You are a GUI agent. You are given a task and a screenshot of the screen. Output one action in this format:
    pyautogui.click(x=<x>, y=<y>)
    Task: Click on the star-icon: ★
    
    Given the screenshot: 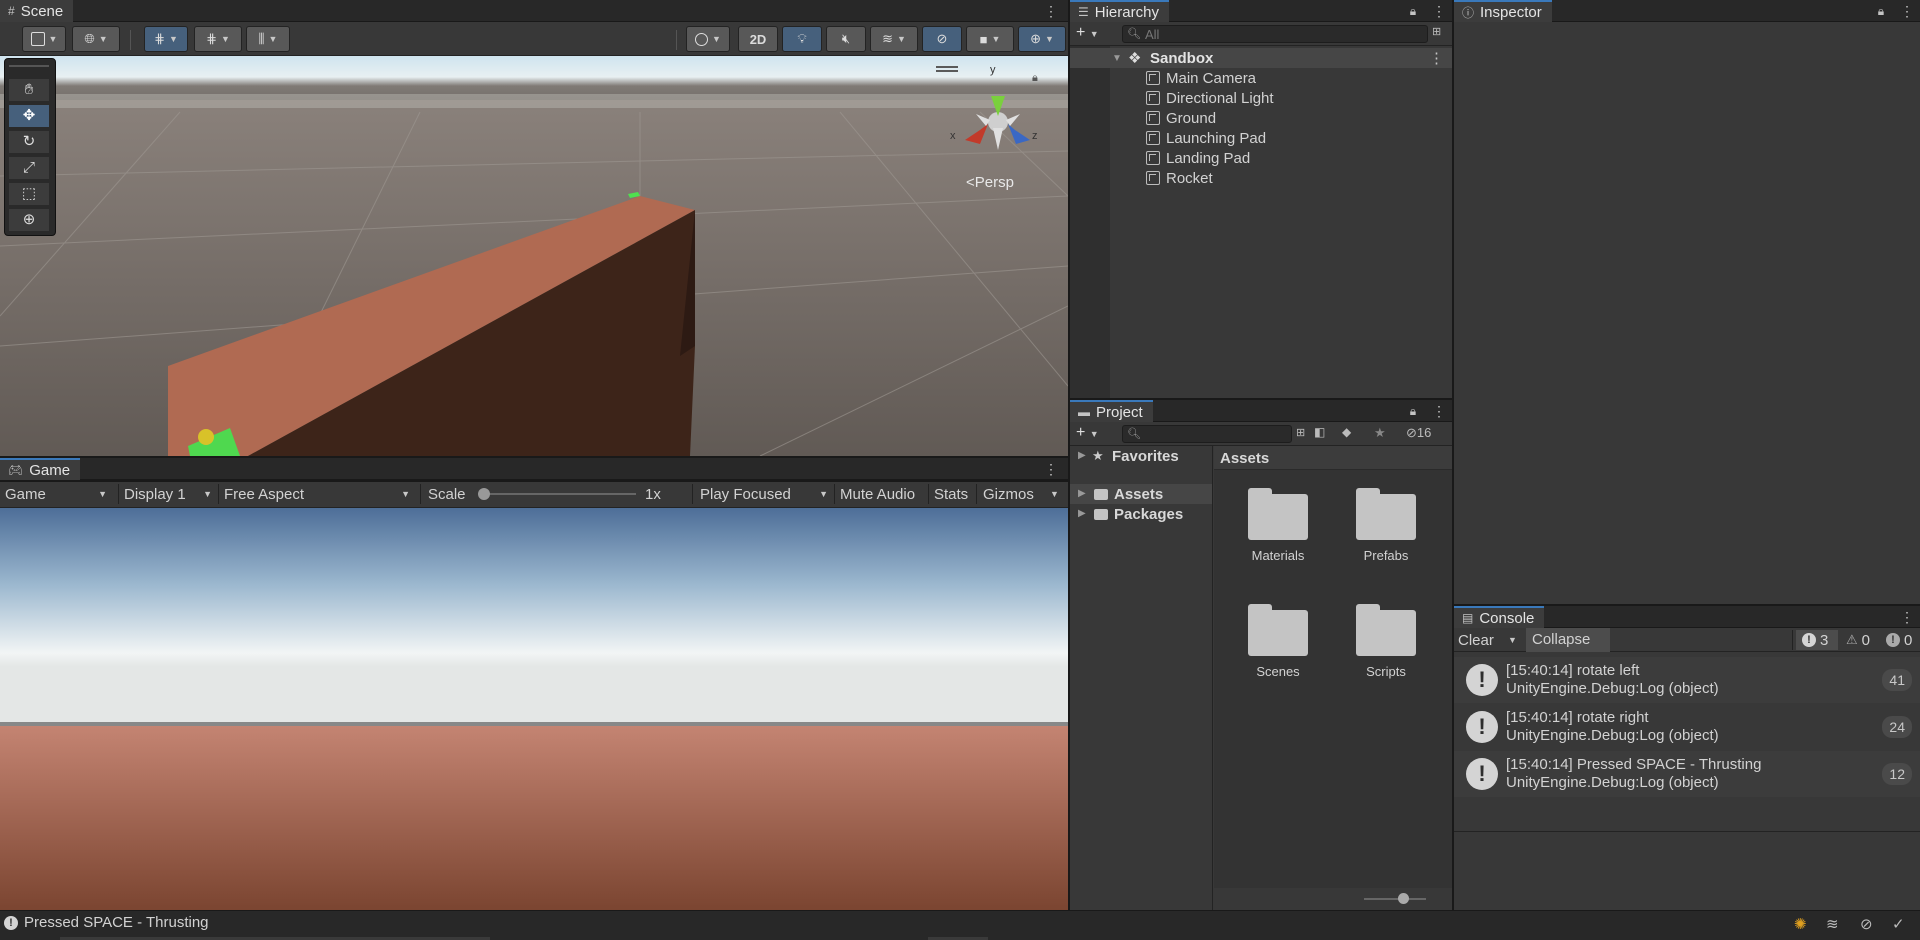 What is the action you would take?
    pyautogui.click(x=1380, y=433)
    